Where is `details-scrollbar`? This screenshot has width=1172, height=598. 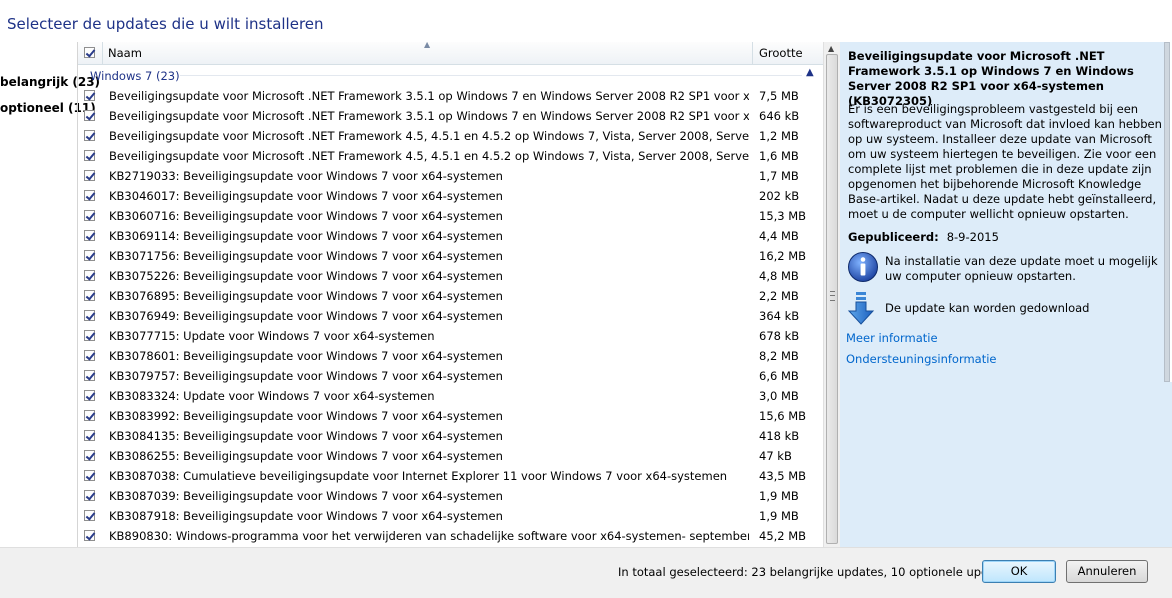 details-scrollbar is located at coordinates (1168, 212).